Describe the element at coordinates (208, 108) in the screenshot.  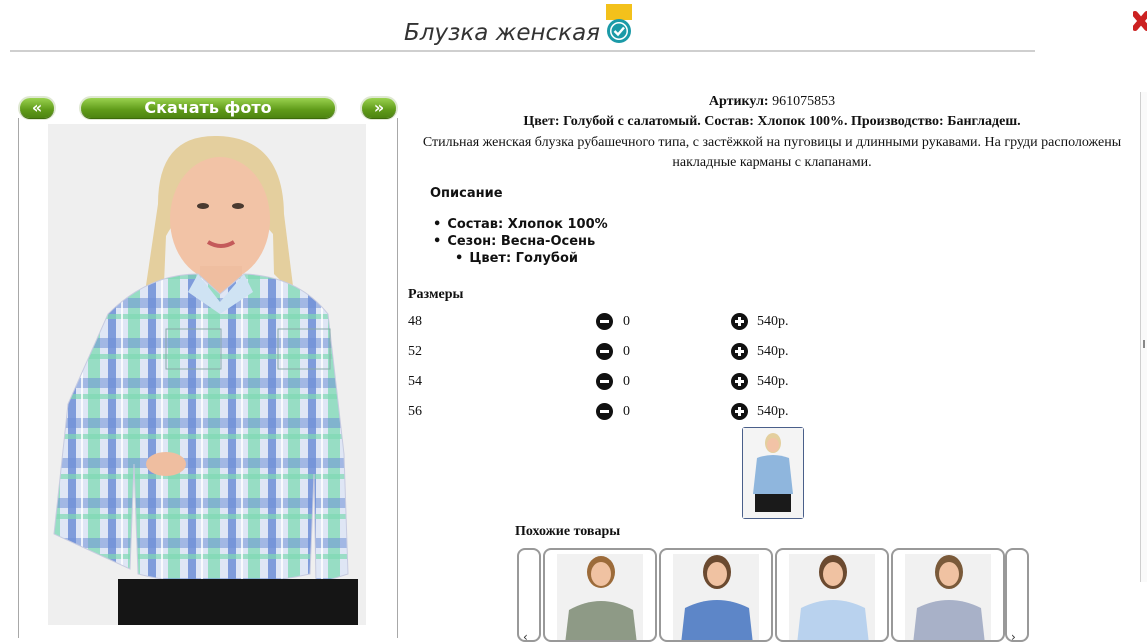
I see `download-photo-button: Скачать фото` at that location.